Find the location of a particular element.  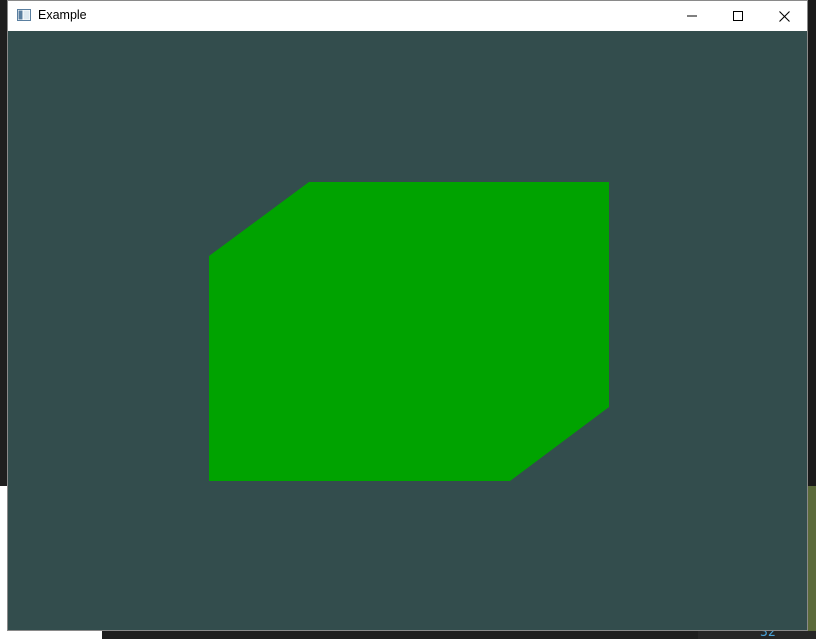

maximize-icon is located at coordinates (738, 16).